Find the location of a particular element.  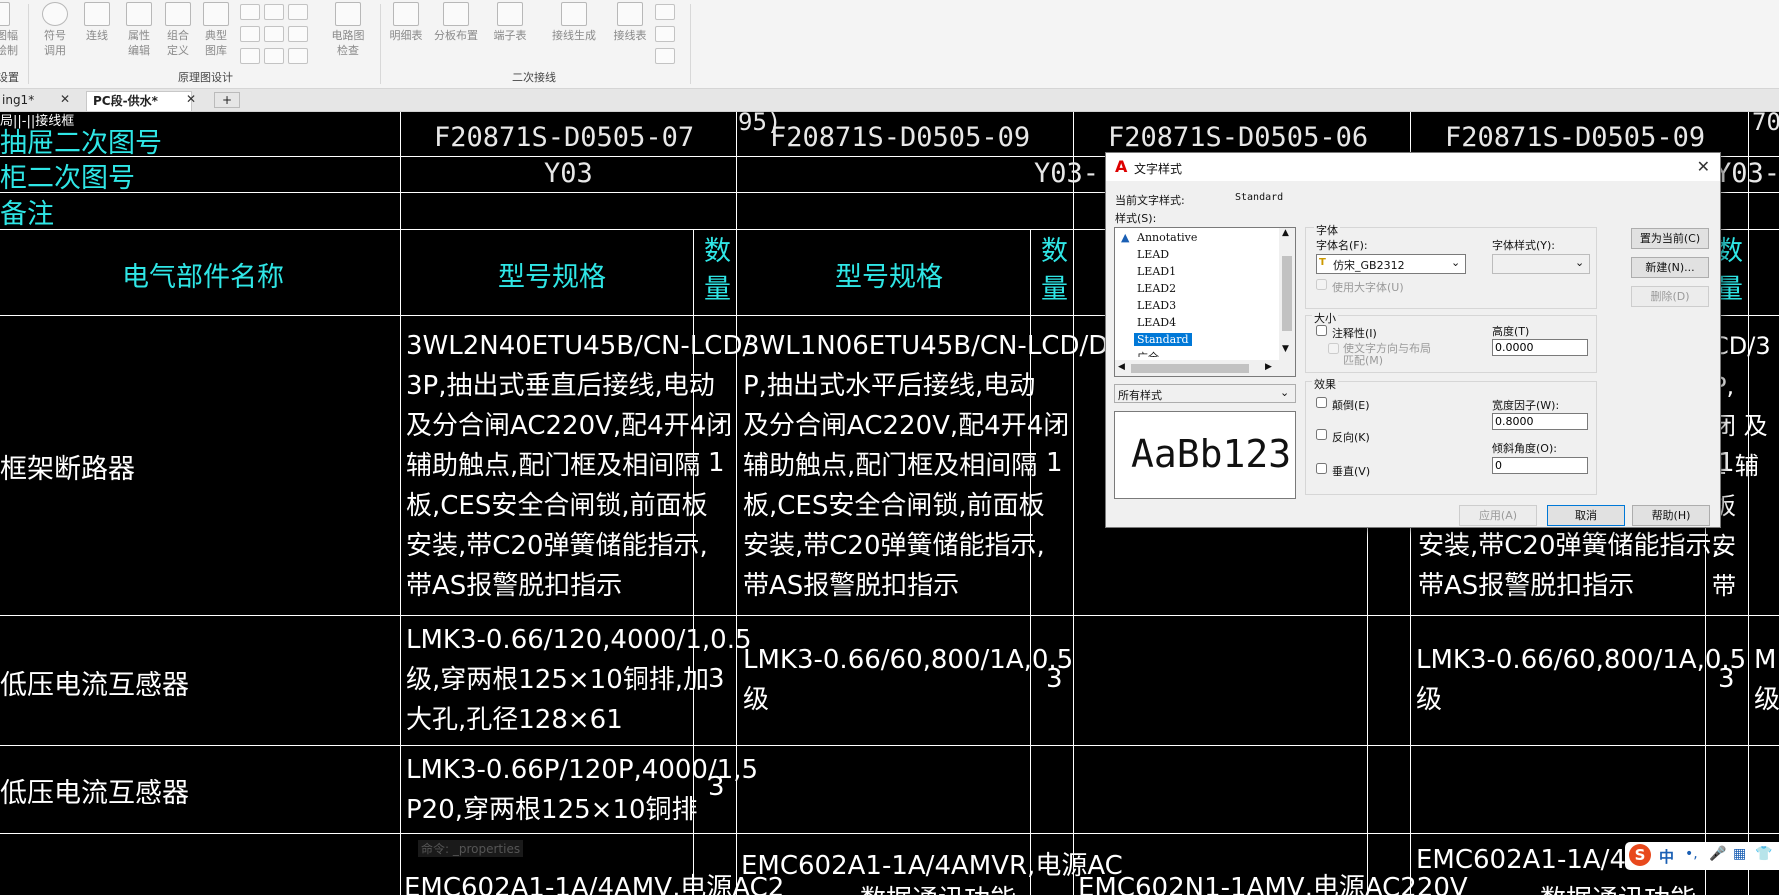

style-filter-select: 所有样式 ⌄ is located at coordinates (1205, 393).